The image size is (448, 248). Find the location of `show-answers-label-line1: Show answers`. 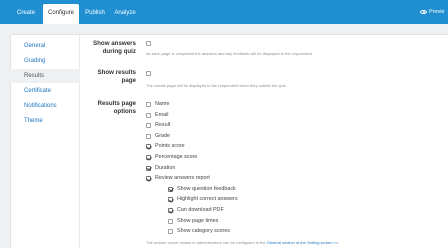

show-answers-label-line1: Show answers is located at coordinates (114, 43).